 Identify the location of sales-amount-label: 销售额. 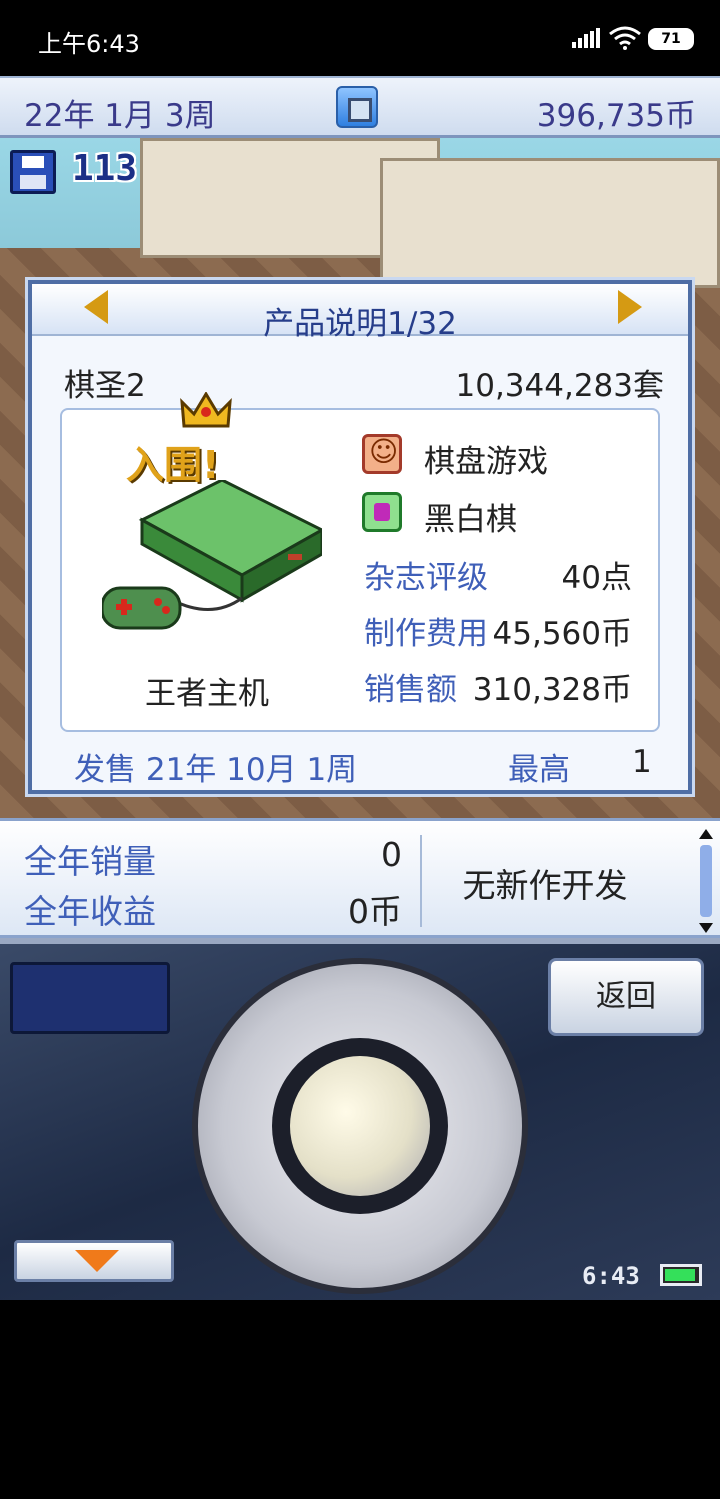
(410, 690).